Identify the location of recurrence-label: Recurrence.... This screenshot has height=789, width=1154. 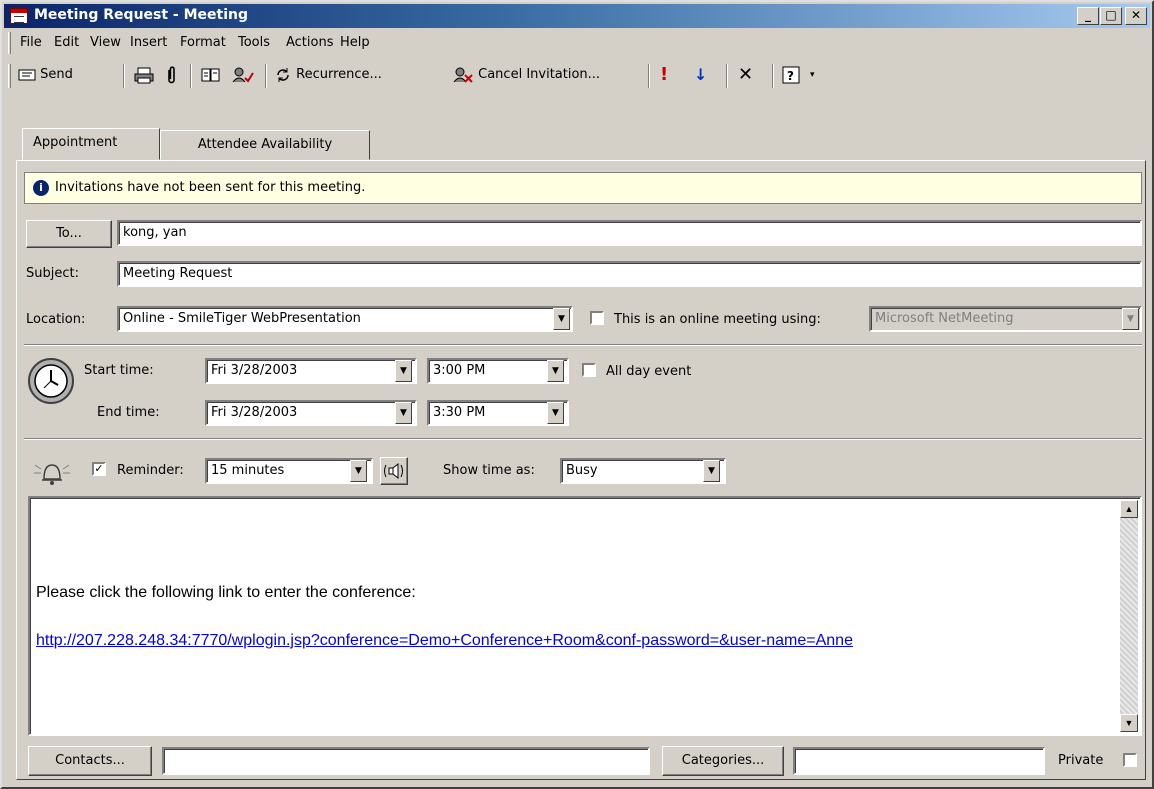
(339, 74).